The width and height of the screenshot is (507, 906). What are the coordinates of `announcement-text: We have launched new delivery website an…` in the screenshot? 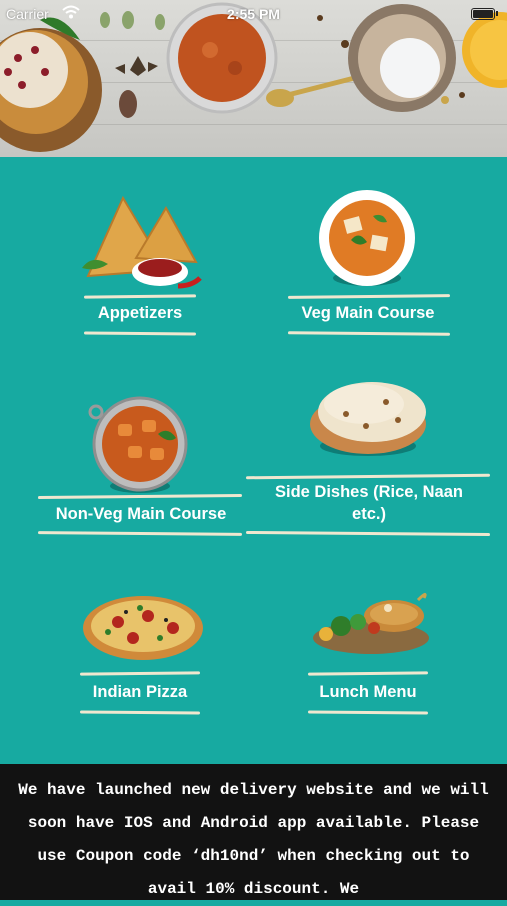 It's located at (253, 839).